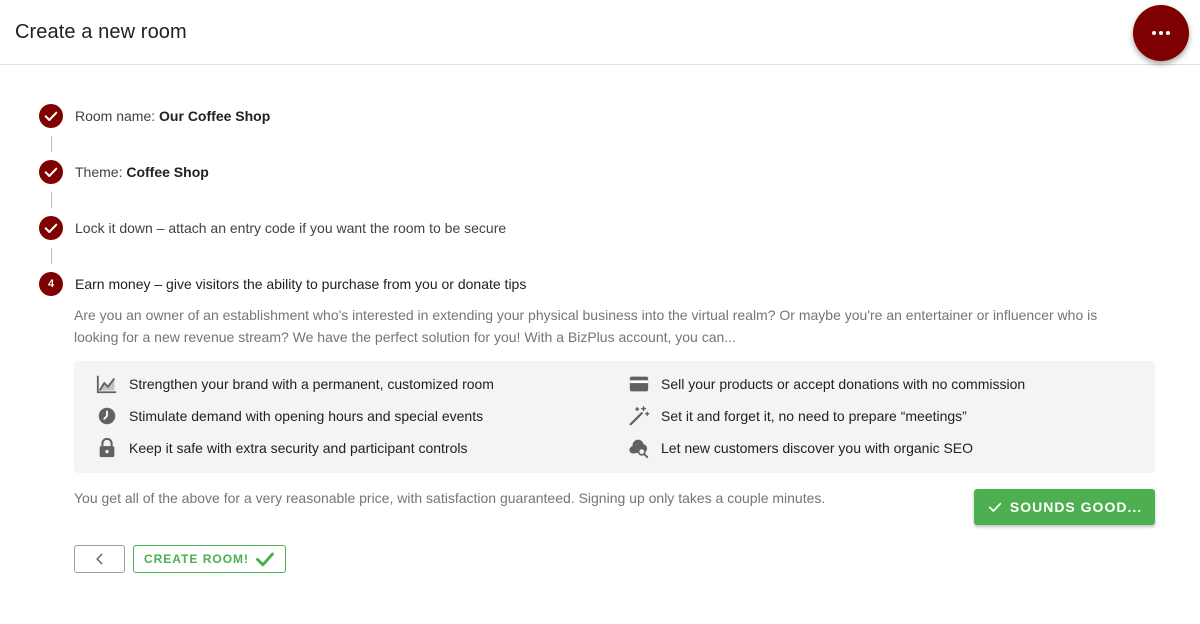  Describe the element at coordinates (167, 172) in the screenshot. I see `step-2-label-value: Coffee Shop` at that location.